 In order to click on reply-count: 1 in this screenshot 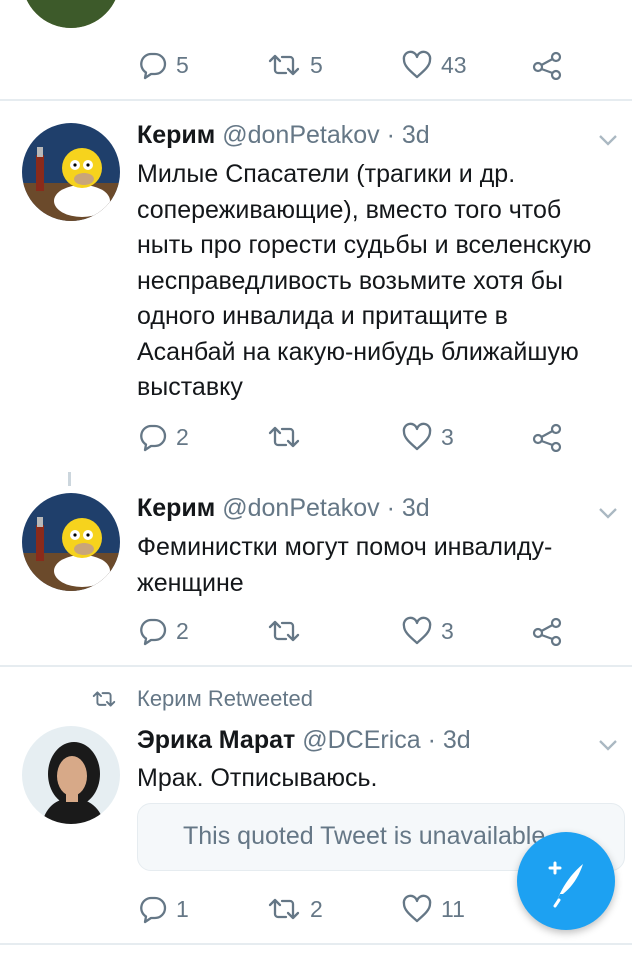, I will do `click(182, 908)`.